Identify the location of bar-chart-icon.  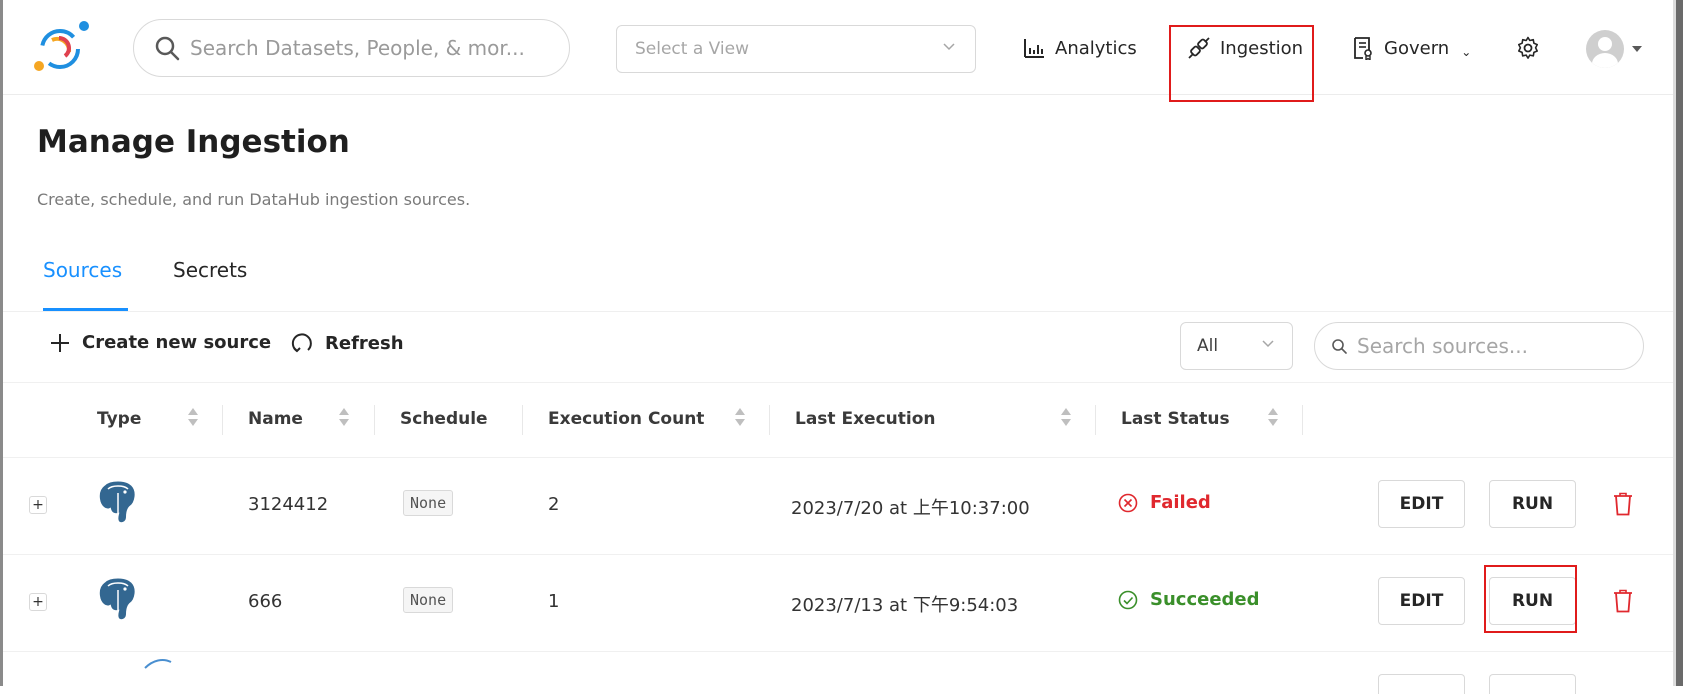
(1034, 48).